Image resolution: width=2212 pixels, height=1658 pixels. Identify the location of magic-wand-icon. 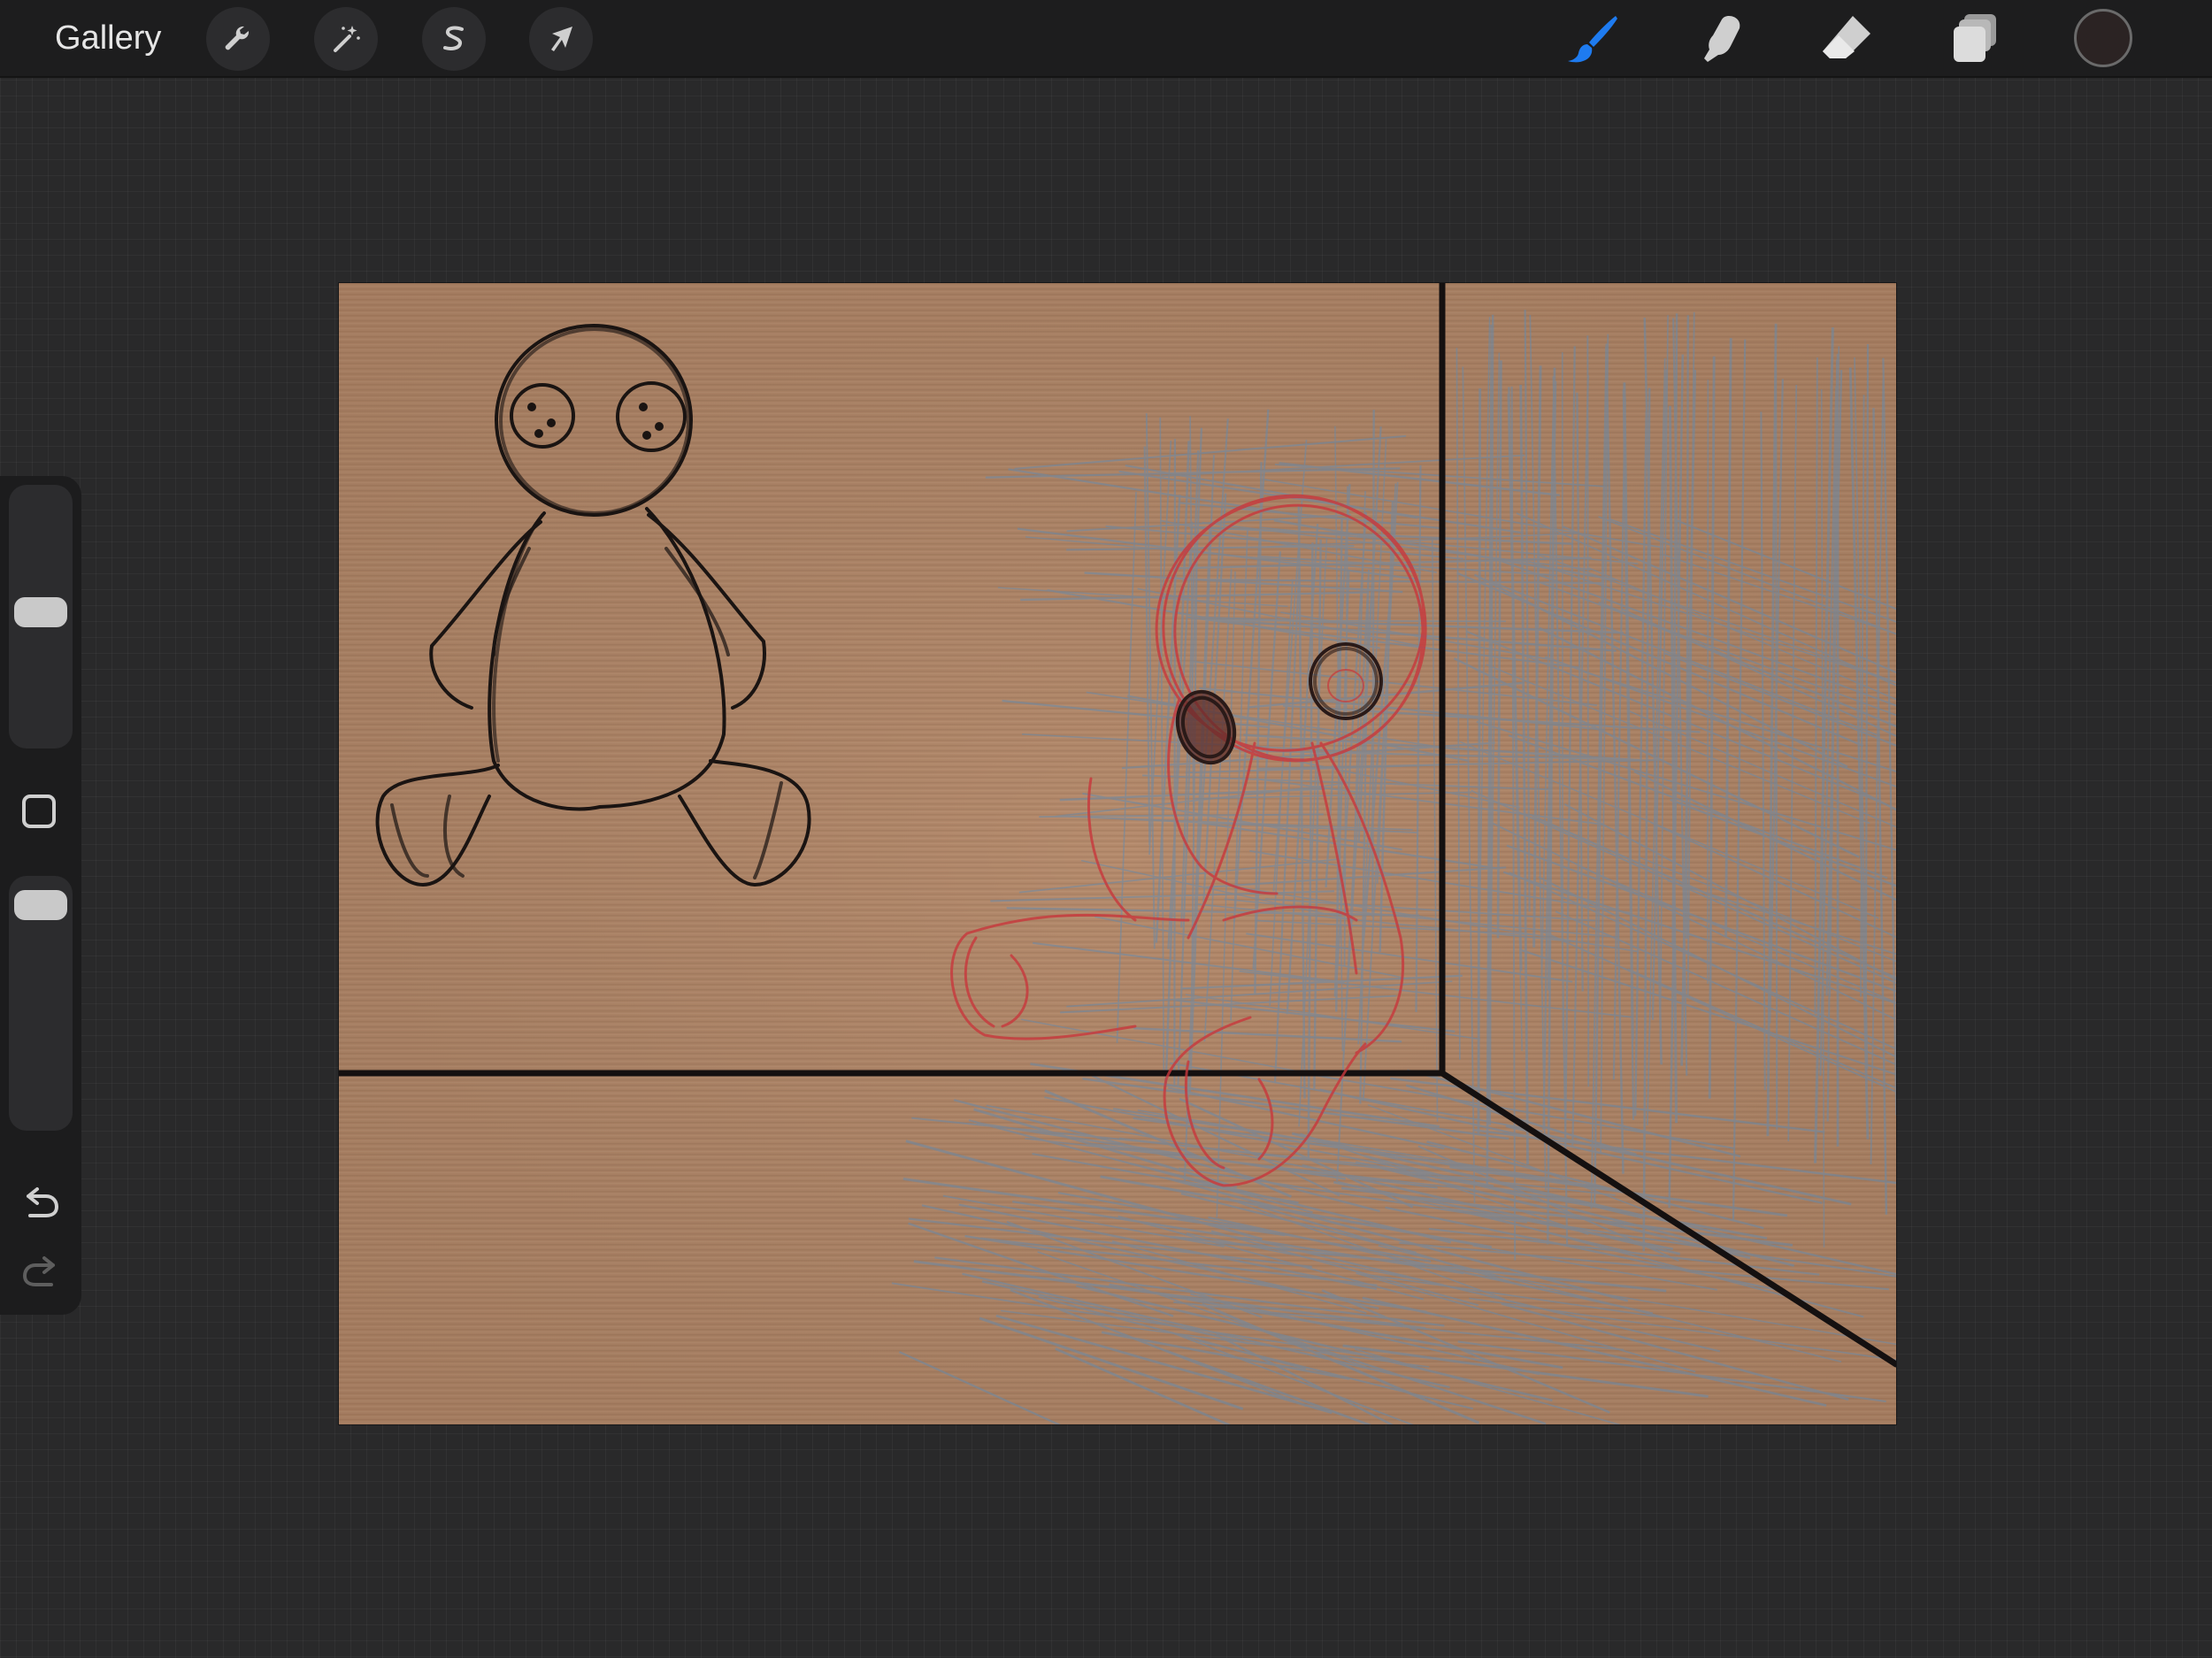
(347, 39).